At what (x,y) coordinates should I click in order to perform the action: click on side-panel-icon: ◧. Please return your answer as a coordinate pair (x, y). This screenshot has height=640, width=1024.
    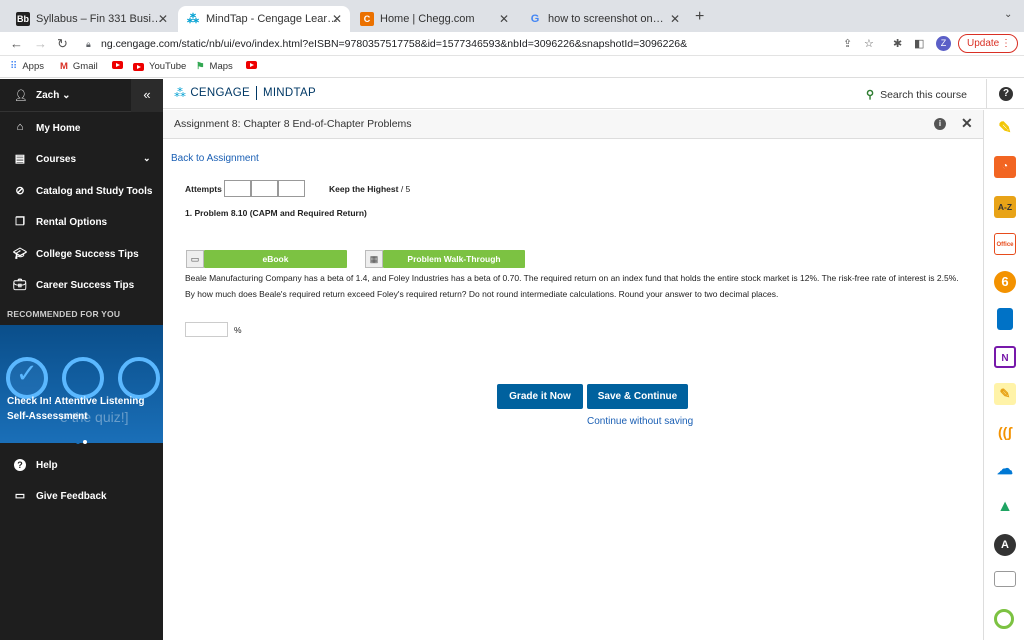
    Looking at the image, I should click on (919, 43).